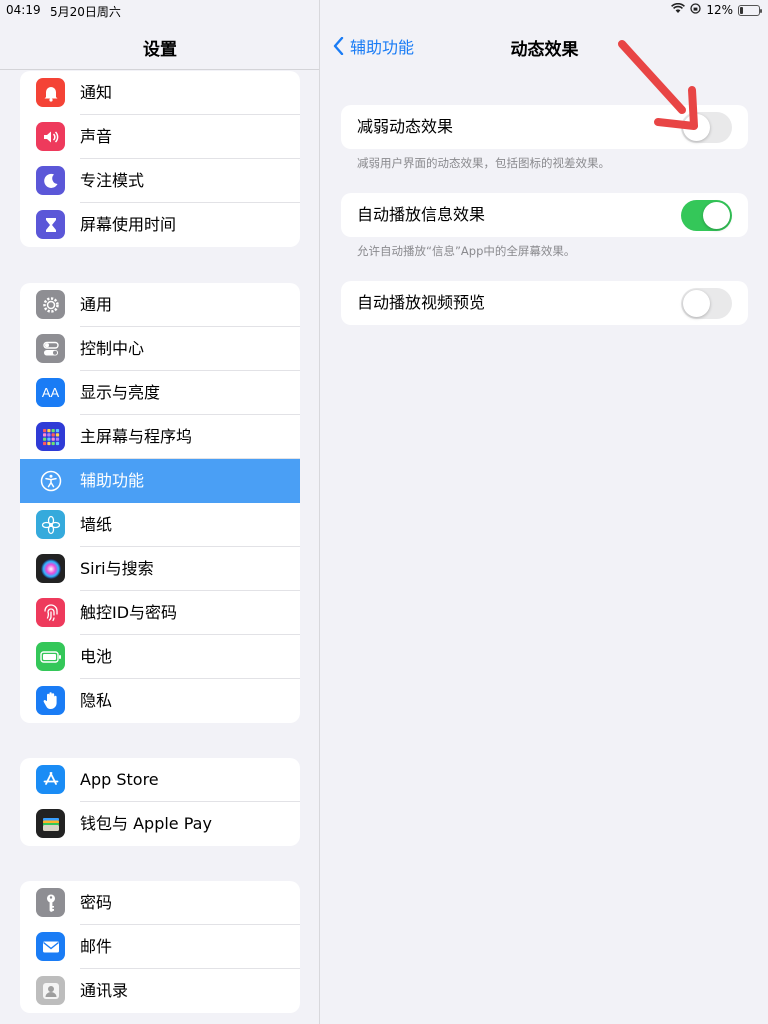 The height and width of the screenshot is (1024, 768). Describe the element at coordinates (96, 700) in the screenshot. I see `sidebar-item-label: 隐私` at that location.